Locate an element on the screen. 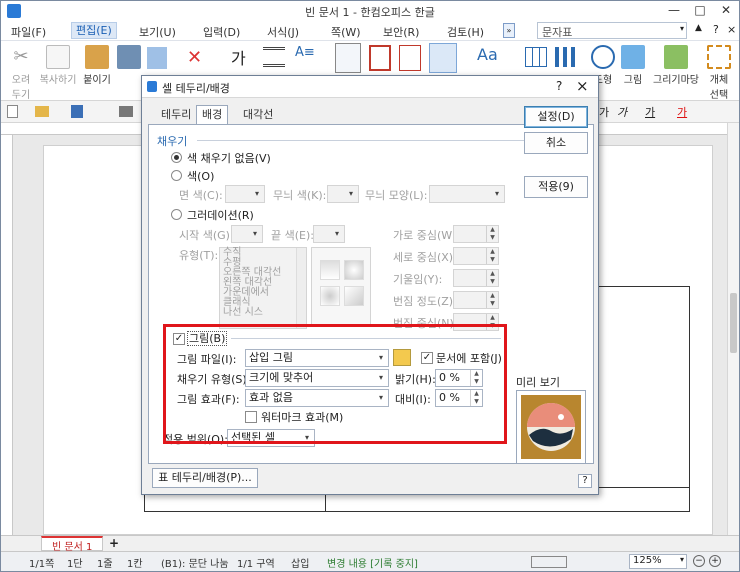 The image size is (740, 572). border-page-icon is located at coordinates (380, 58).